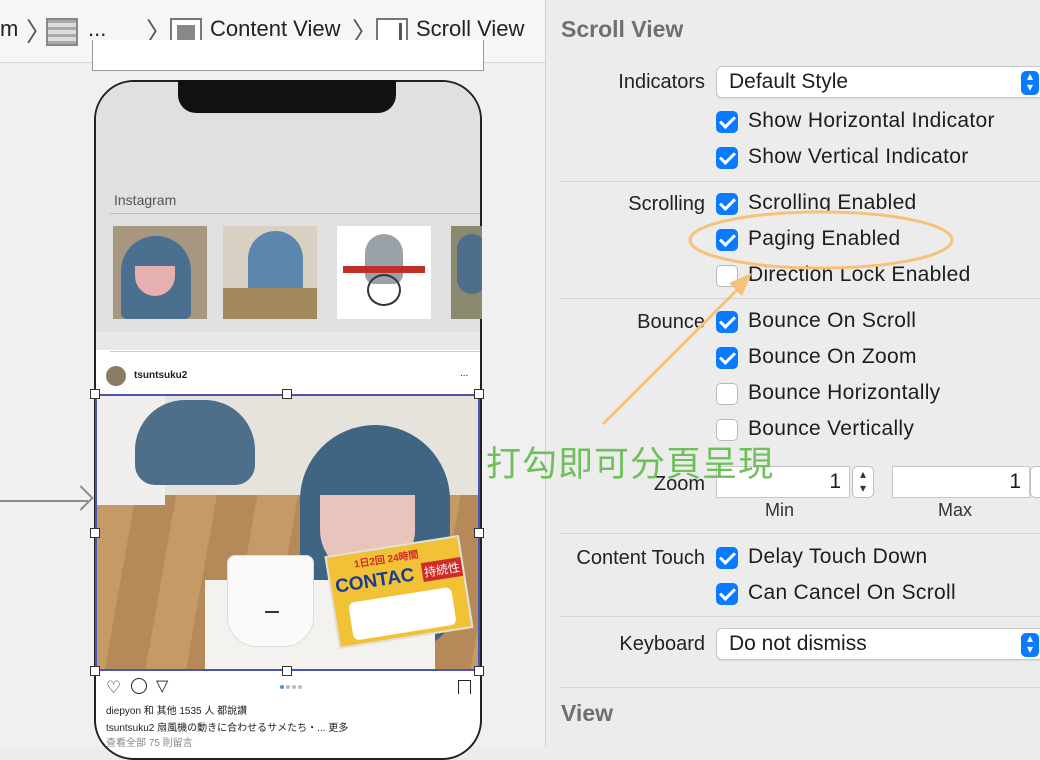  Describe the element at coordinates (821, 240) in the screenshot. I see `highlight-ellipse` at that location.